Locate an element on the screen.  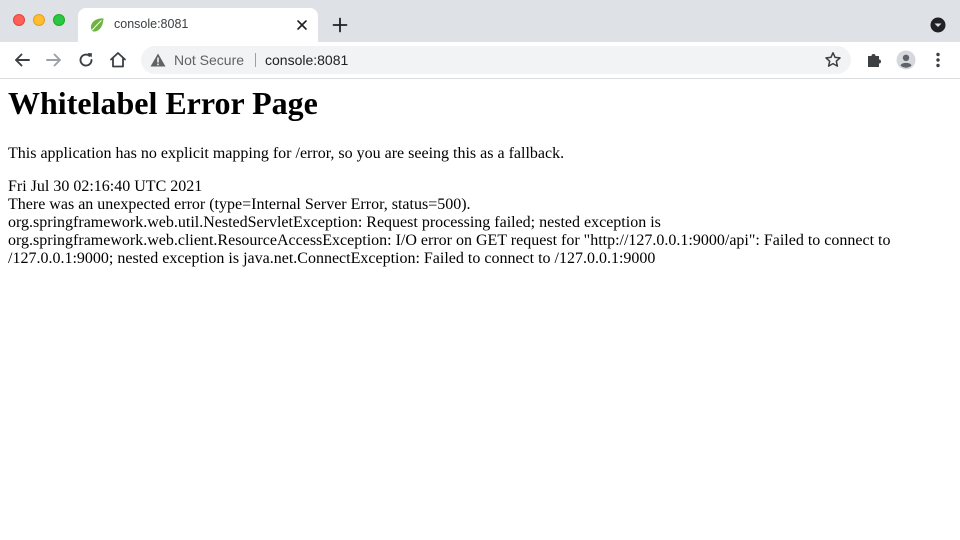
more-menu-icon is located at coordinates (938, 60).